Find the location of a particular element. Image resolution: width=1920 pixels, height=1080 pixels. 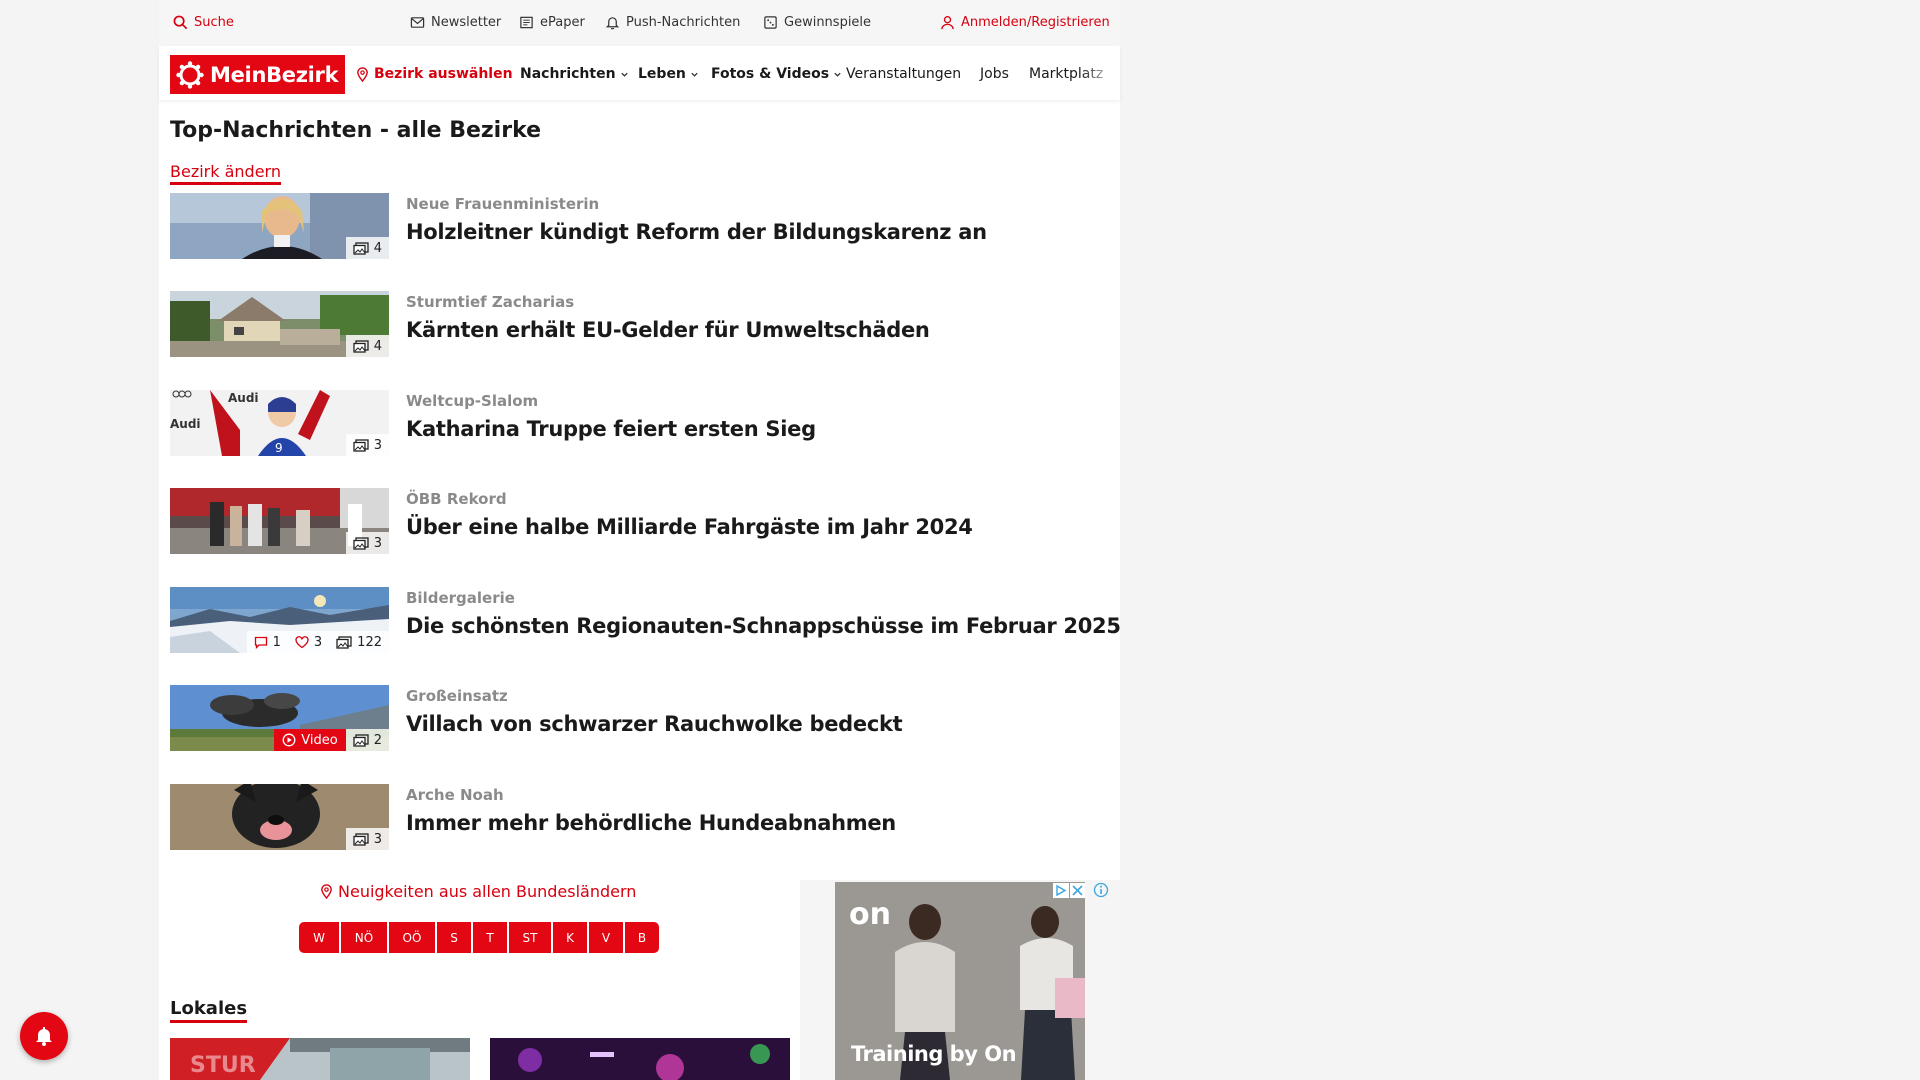

nav-nachrichten: Nachrichten is located at coordinates (574, 74).